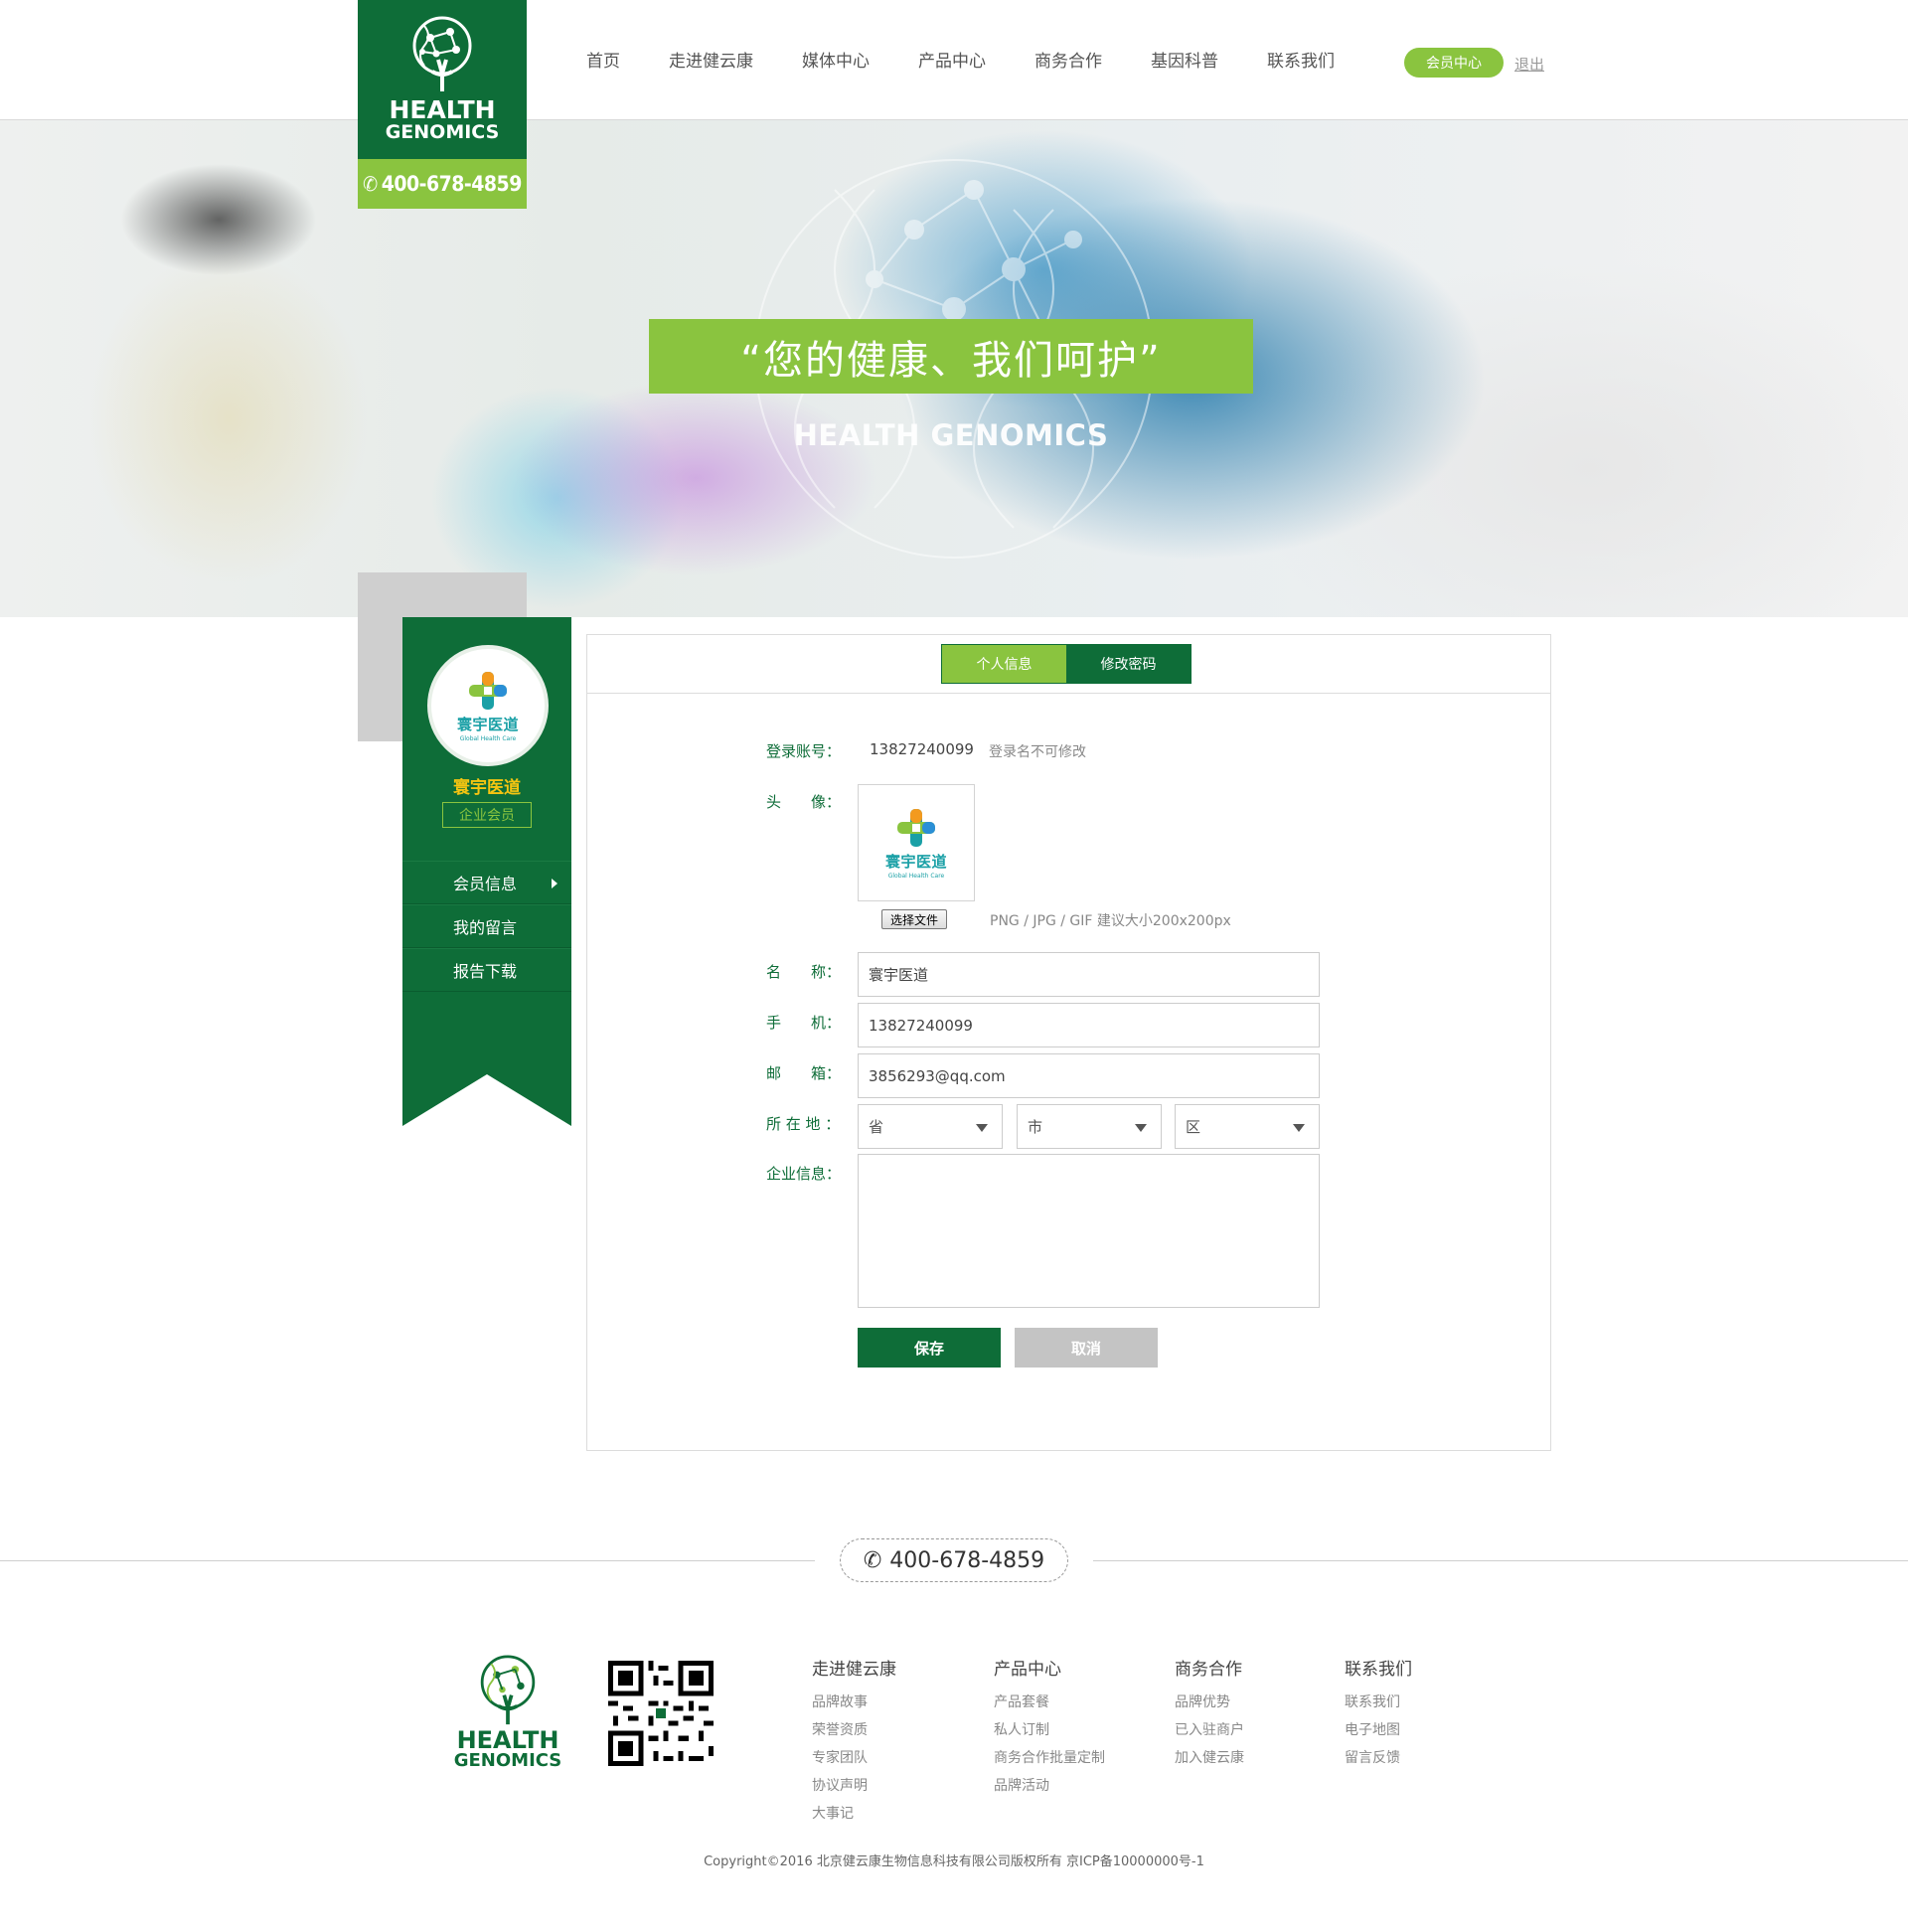  What do you see at coordinates (1050, 1786) in the screenshot?
I see `footer-link: 品牌活动` at bounding box center [1050, 1786].